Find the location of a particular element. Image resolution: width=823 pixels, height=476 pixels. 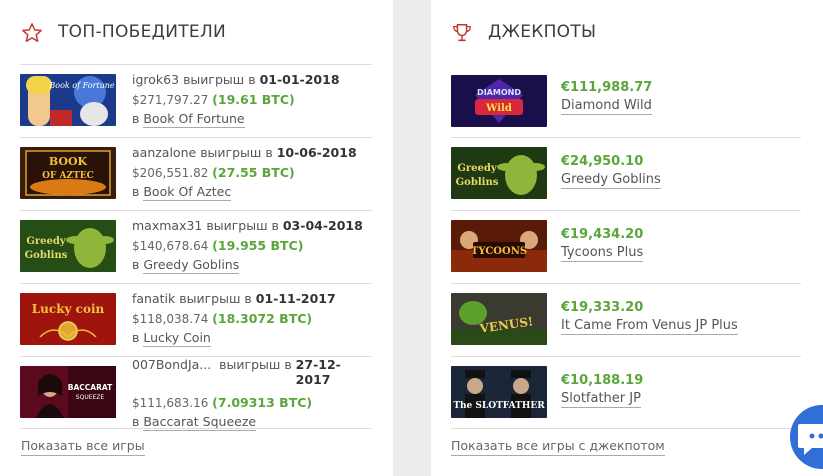

game-link: Slotfather JP is located at coordinates (601, 399).